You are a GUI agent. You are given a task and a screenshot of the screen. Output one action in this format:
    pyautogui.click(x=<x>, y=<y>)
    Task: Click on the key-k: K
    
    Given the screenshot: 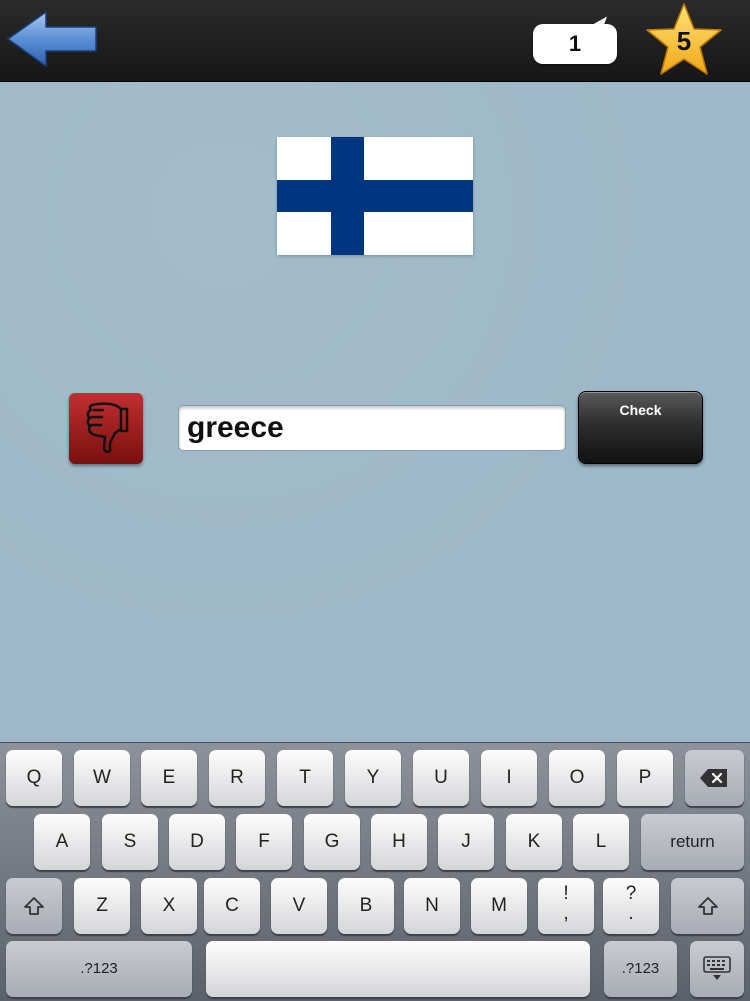 What is the action you would take?
    pyautogui.click(x=534, y=842)
    